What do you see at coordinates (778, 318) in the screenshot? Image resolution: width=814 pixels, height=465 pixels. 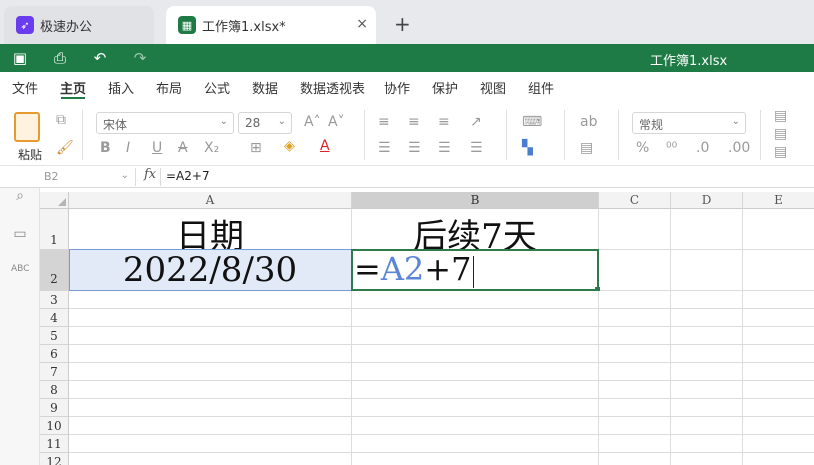 I see `cell-e4` at bounding box center [778, 318].